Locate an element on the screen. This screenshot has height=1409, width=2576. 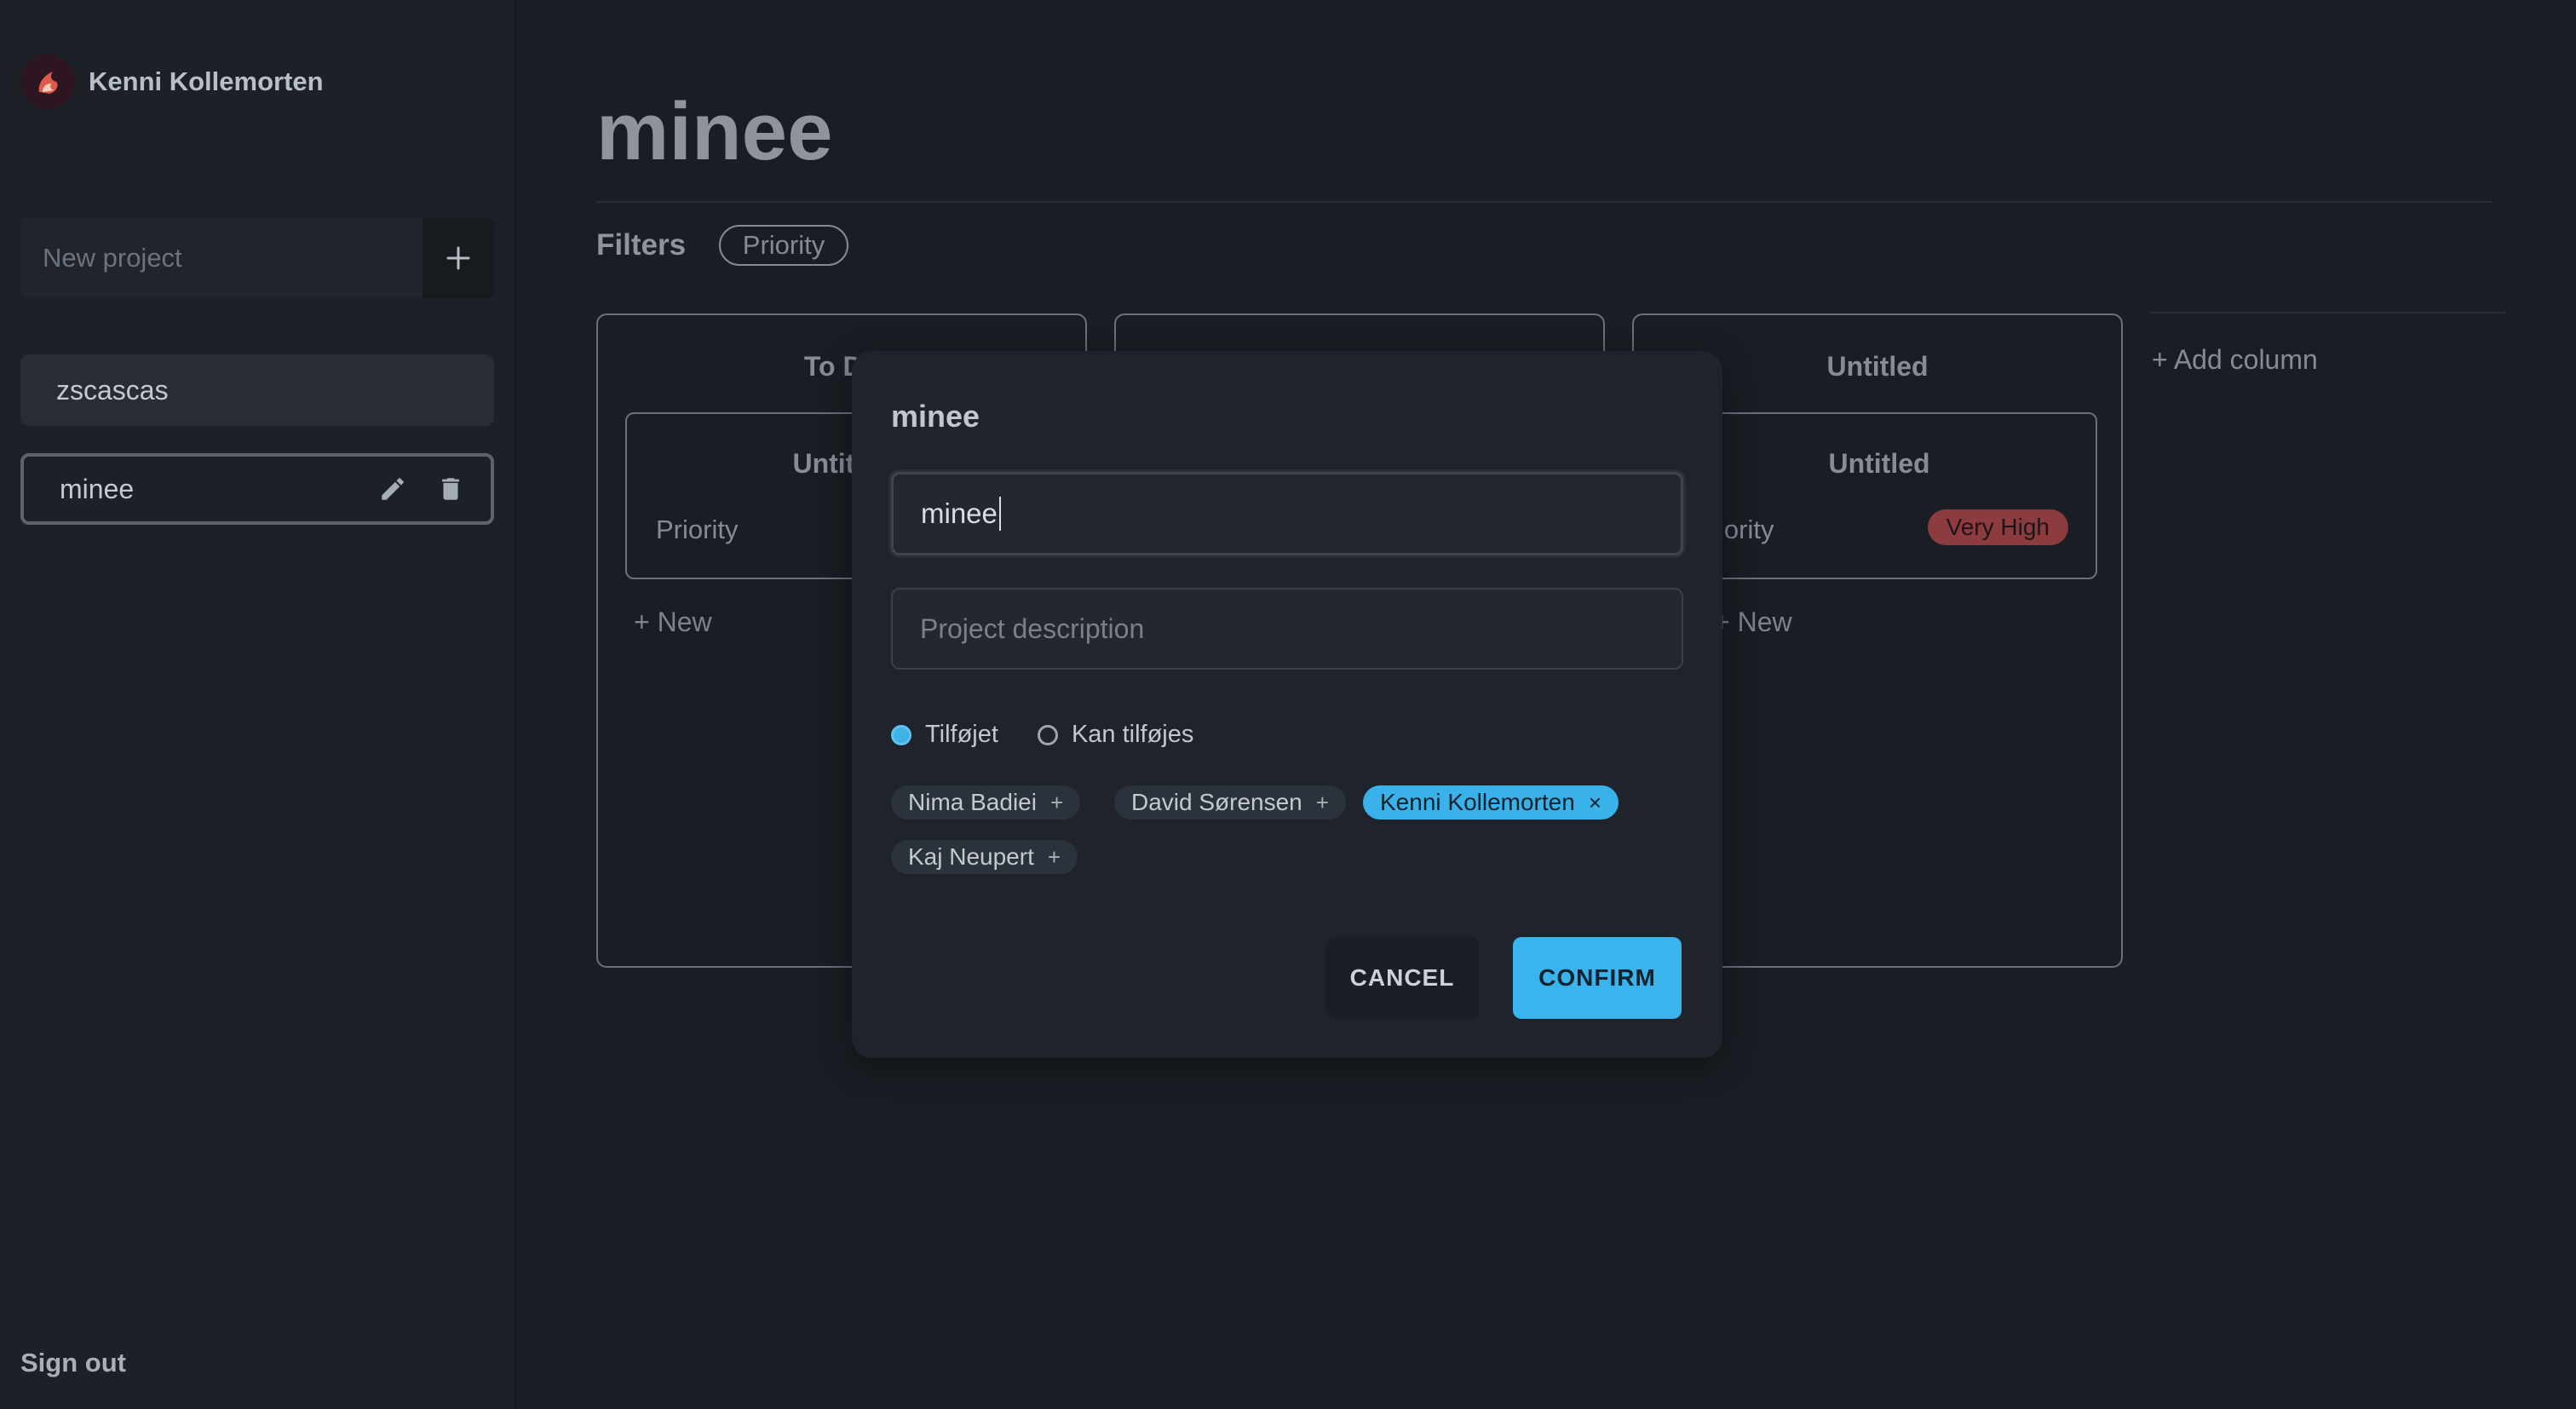
member-name: Nima Badiei is located at coordinates (972, 802).